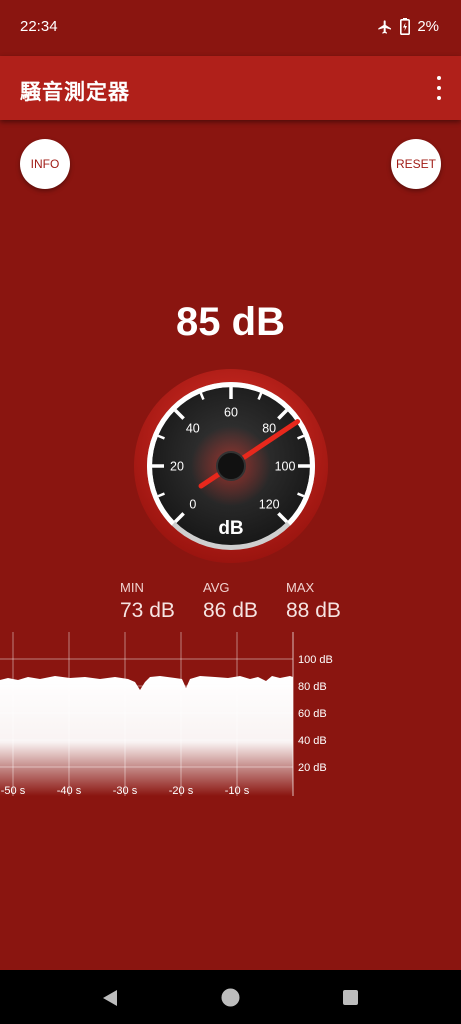  I want to click on x-label-10: -10 s, so click(237, 791).